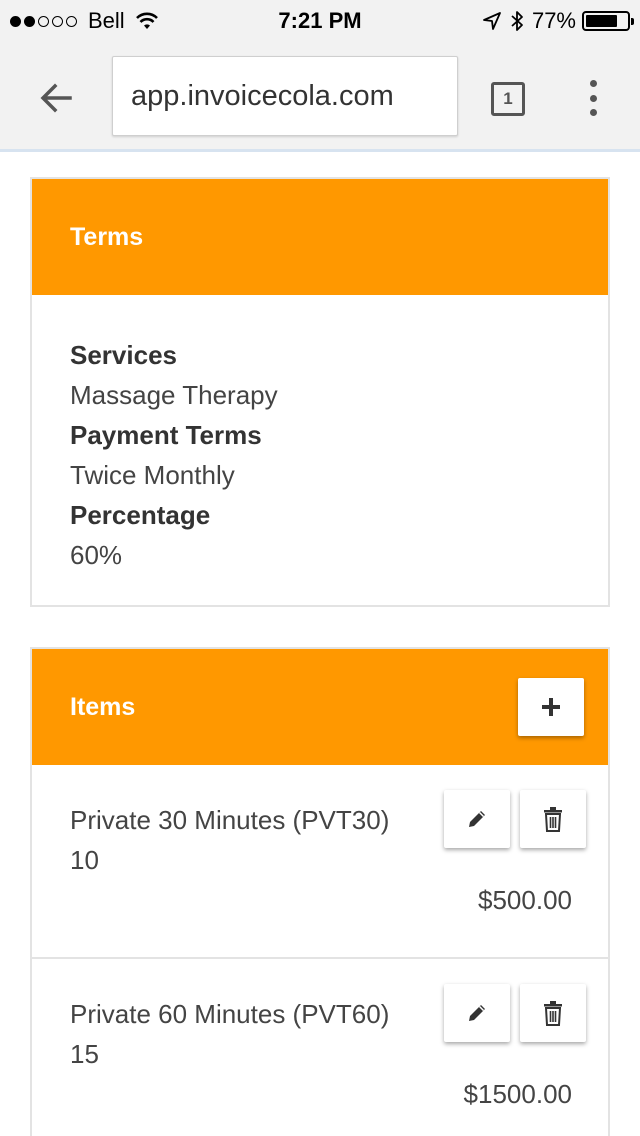 The height and width of the screenshot is (1136, 640). I want to click on battery-percent: 77%, so click(553, 20).